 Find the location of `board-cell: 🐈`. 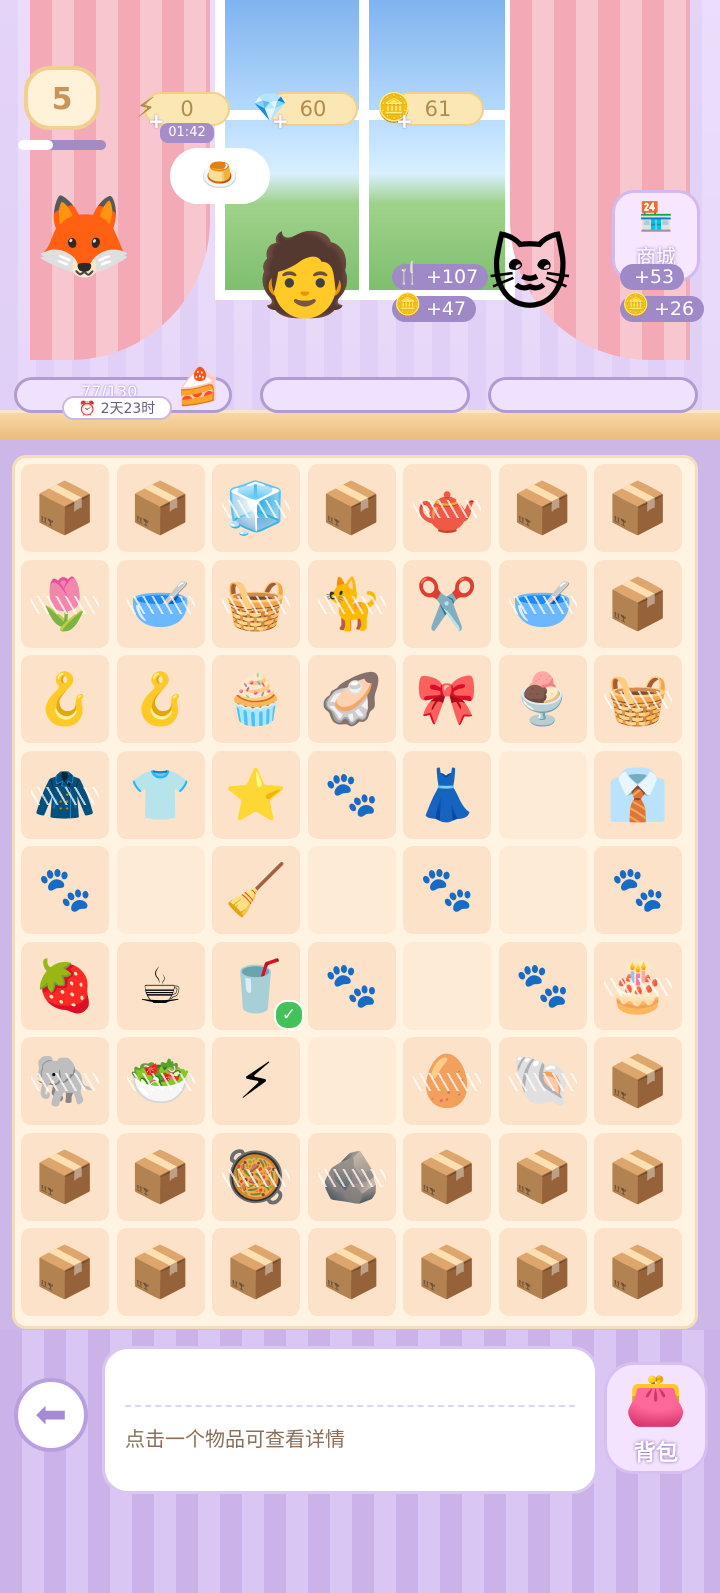

board-cell: 🐈 is located at coordinates (351, 603).